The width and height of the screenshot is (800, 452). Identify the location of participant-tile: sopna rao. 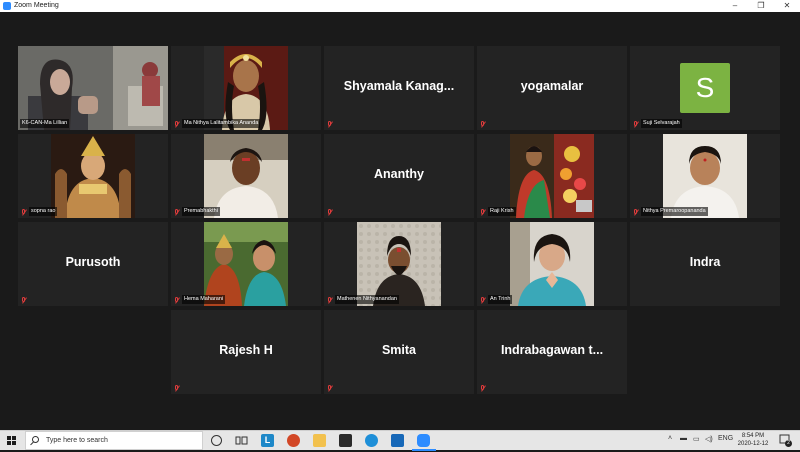
(93, 176).